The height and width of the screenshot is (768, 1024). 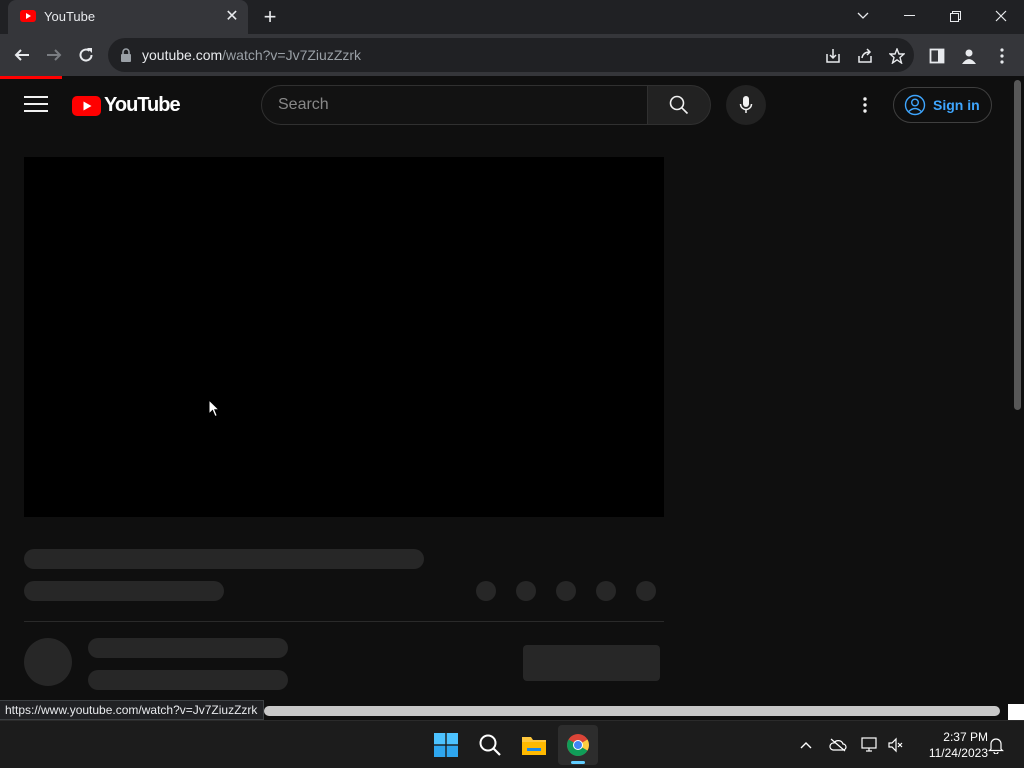 I want to click on youtube-logo: YouTube, so click(x=126, y=105).